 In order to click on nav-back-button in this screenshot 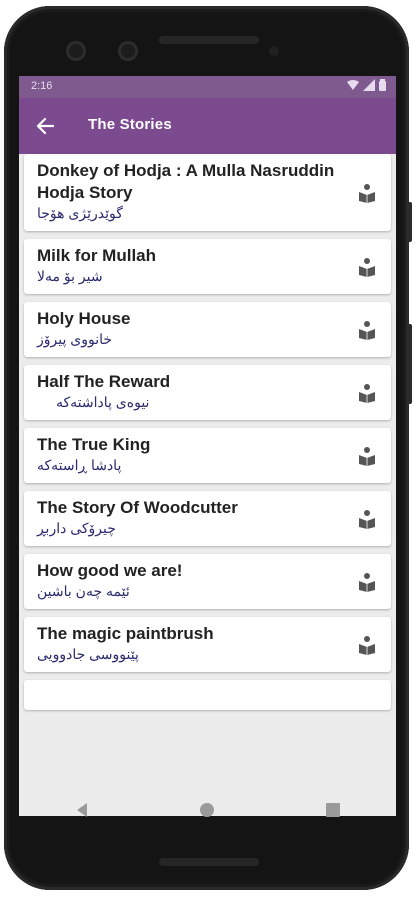, I will do `click(82, 810)`.